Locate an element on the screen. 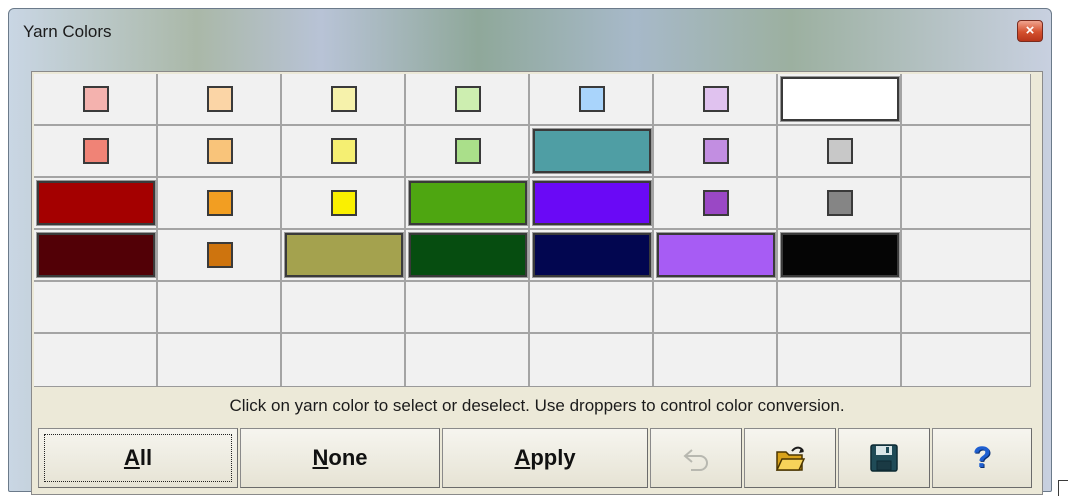 The width and height of the screenshot is (1068, 496). button-bar: All None Apply ? is located at coordinates (538, 458).